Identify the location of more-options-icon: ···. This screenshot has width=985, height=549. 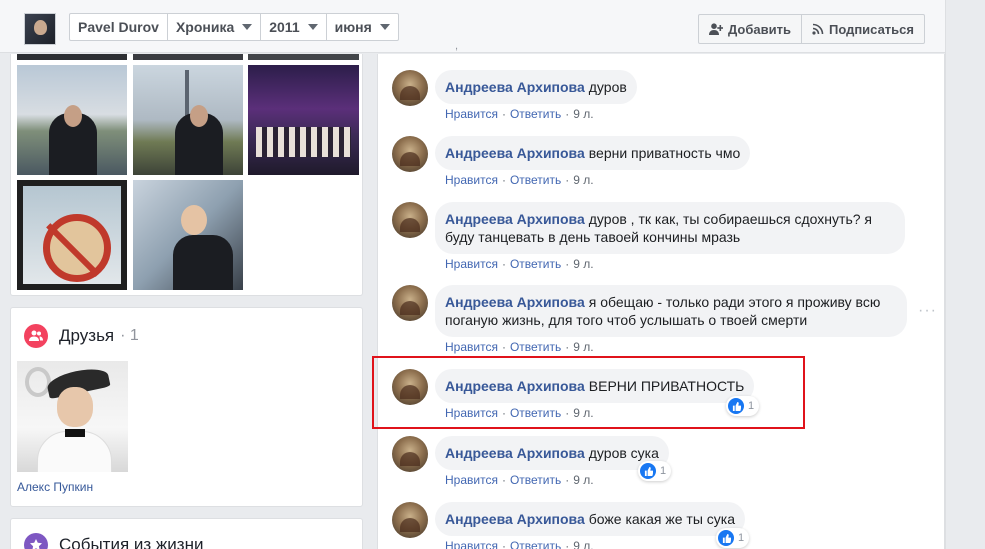
(927, 311).